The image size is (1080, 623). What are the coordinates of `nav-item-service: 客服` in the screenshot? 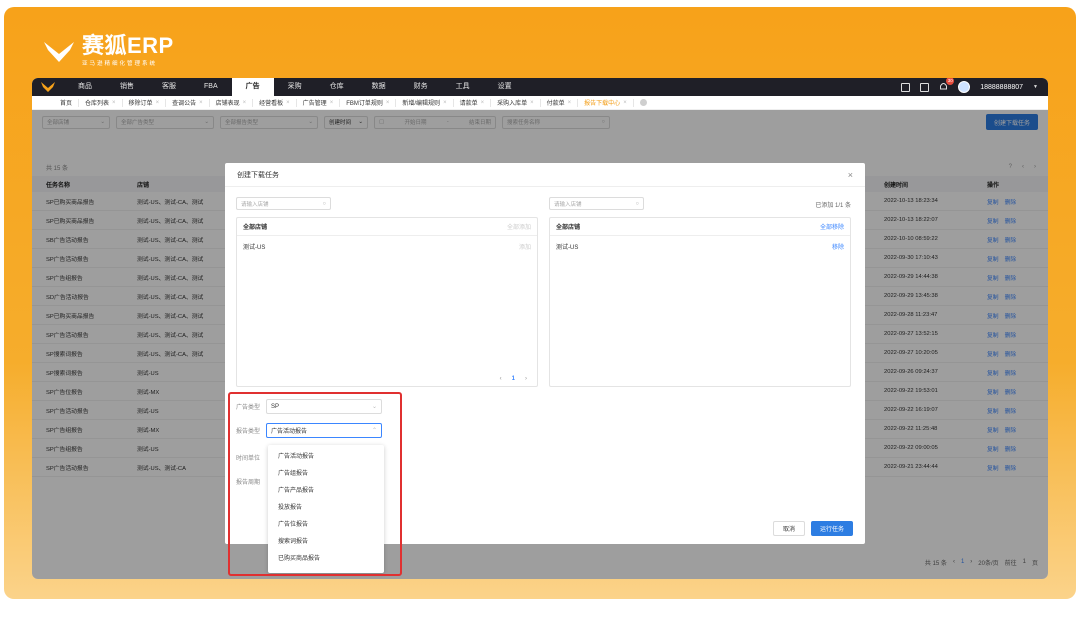 It's located at (169, 87).